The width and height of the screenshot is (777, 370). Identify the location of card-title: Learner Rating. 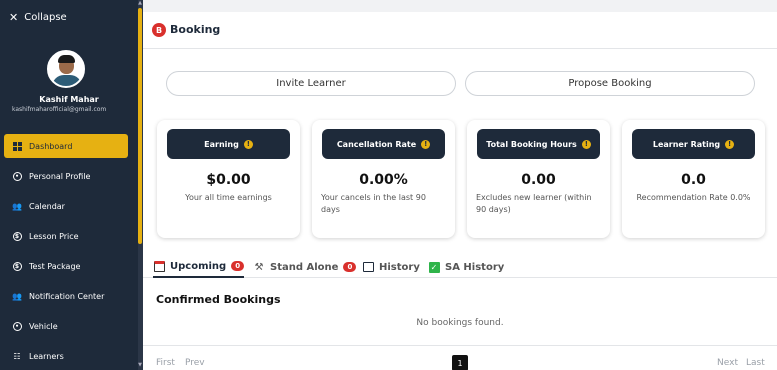
(686, 144).